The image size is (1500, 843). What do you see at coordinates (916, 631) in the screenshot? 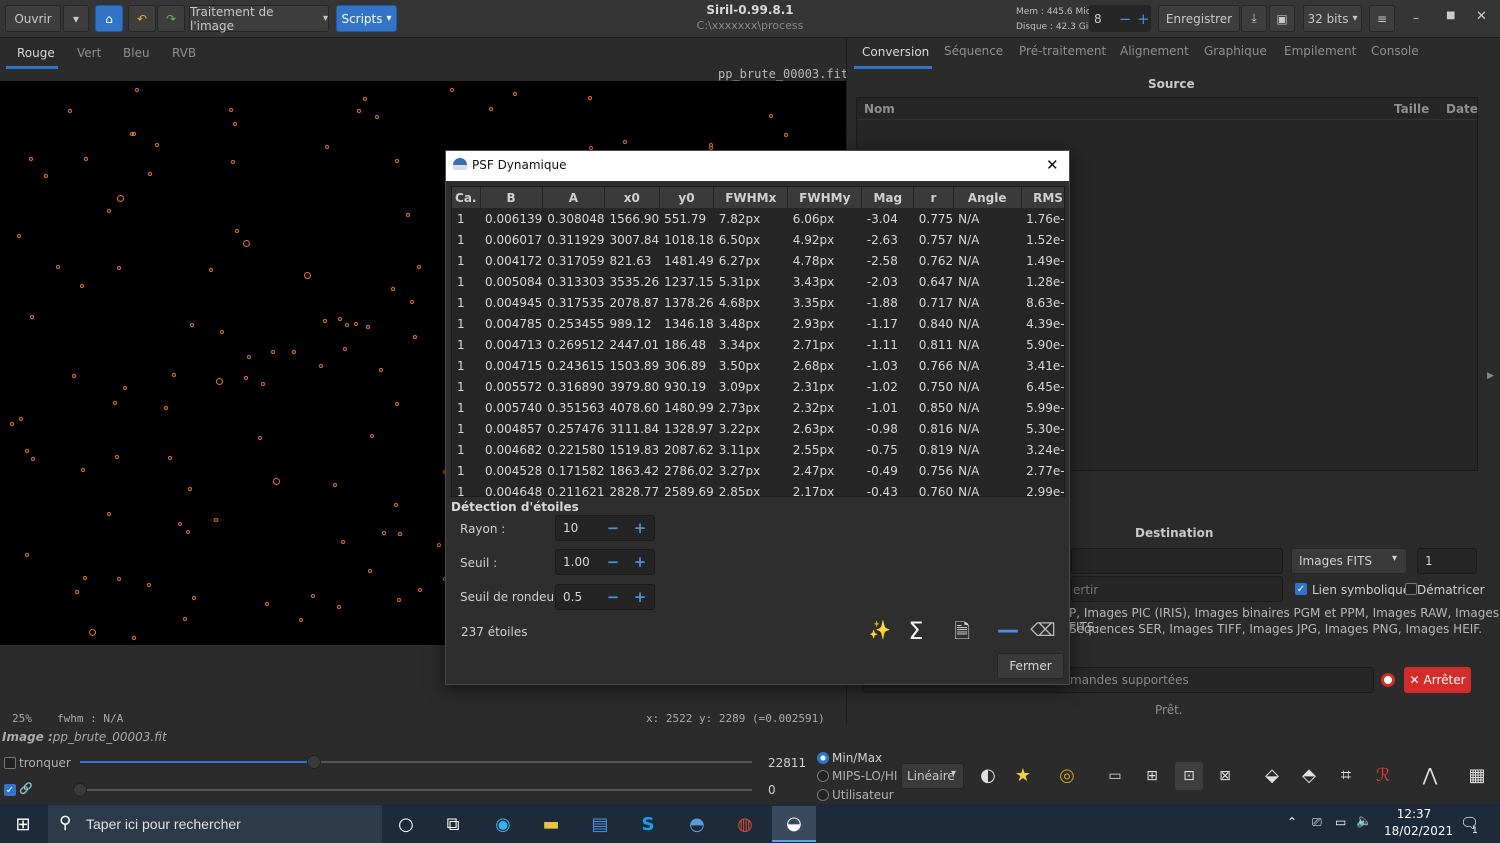
I see `average-psf-button: Σ` at bounding box center [916, 631].